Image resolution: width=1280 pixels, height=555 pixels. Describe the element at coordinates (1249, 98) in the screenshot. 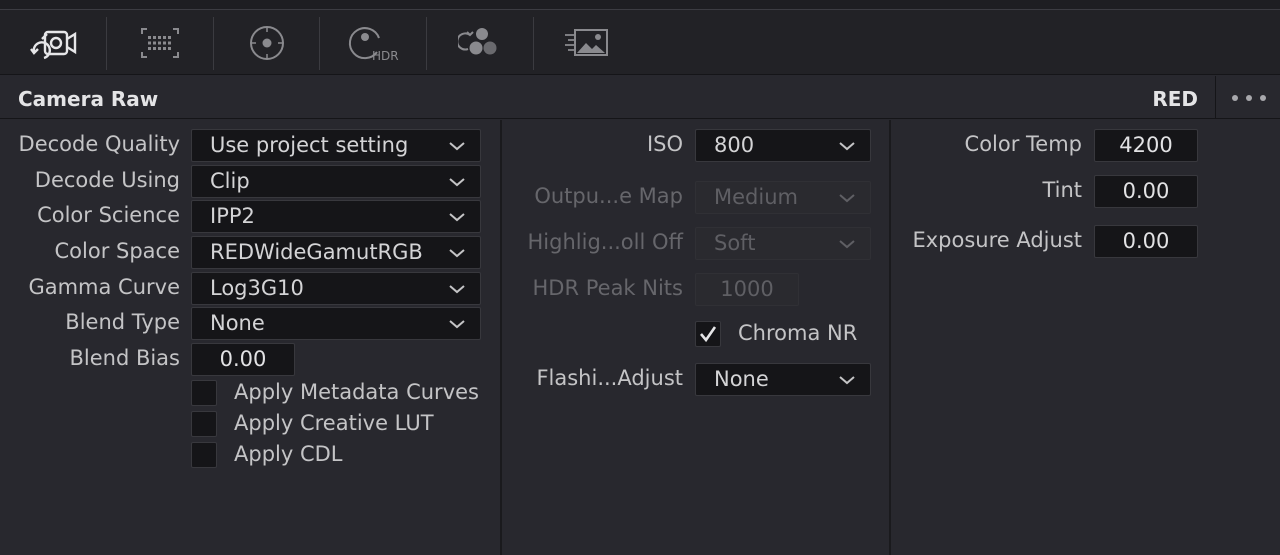

I see `more-options-icon` at that location.